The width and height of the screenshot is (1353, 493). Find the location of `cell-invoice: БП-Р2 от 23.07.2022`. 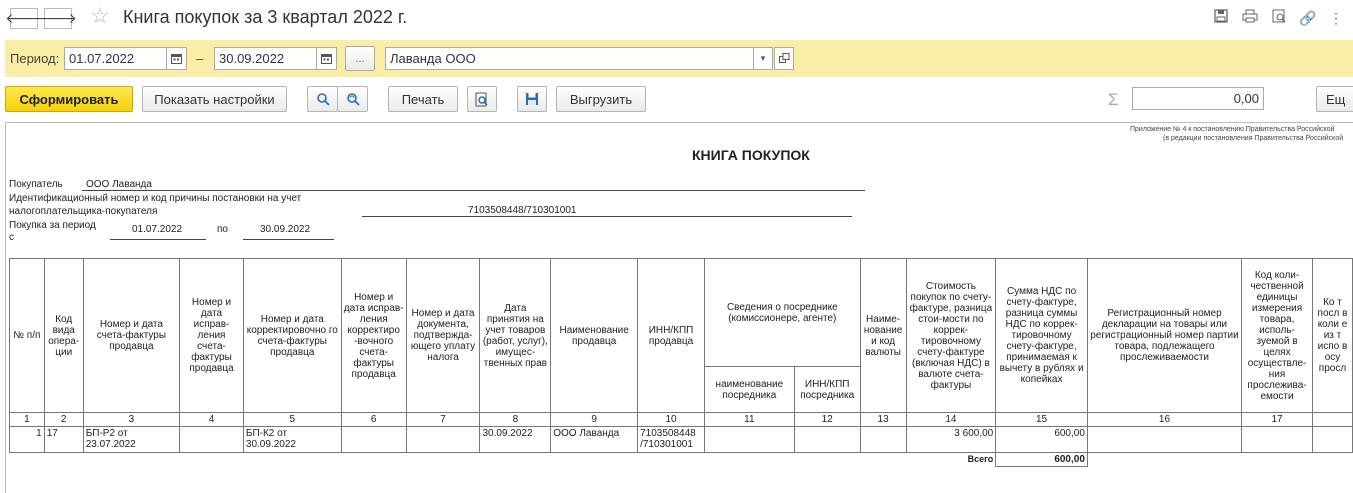

cell-invoice: БП-Р2 от 23.07.2022 is located at coordinates (131, 439).